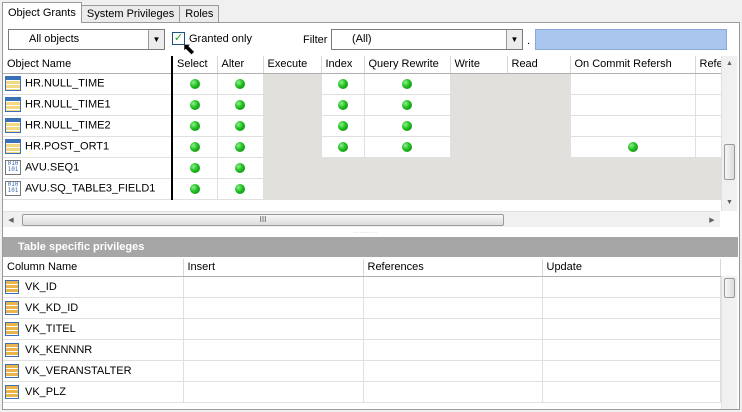 The width and height of the screenshot is (742, 412). I want to click on tab-object-grants: Object Grants, so click(42, 12).